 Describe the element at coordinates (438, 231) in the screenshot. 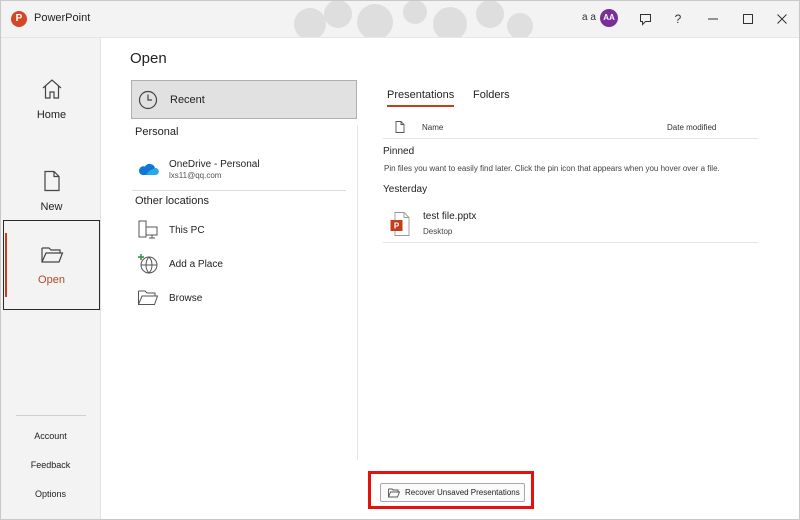

I see `file-location: Desktop` at that location.